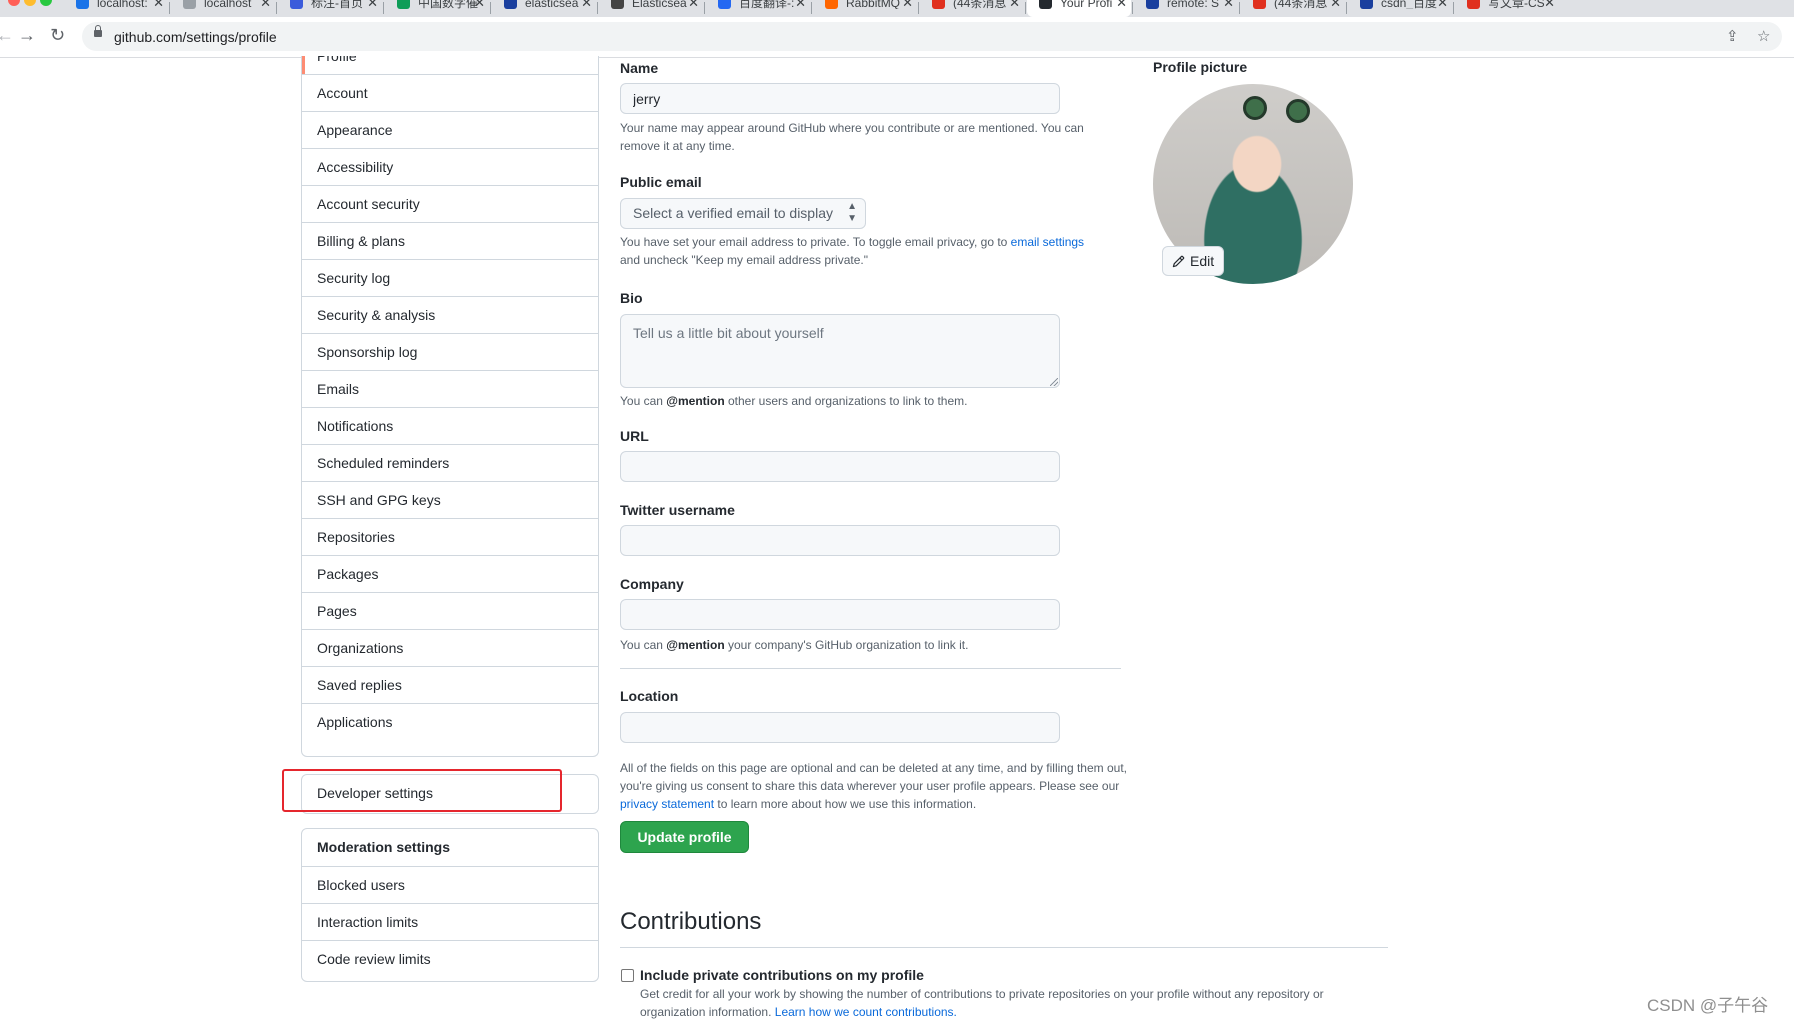  I want to click on company-note-prefix: You can, so click(641, 645).